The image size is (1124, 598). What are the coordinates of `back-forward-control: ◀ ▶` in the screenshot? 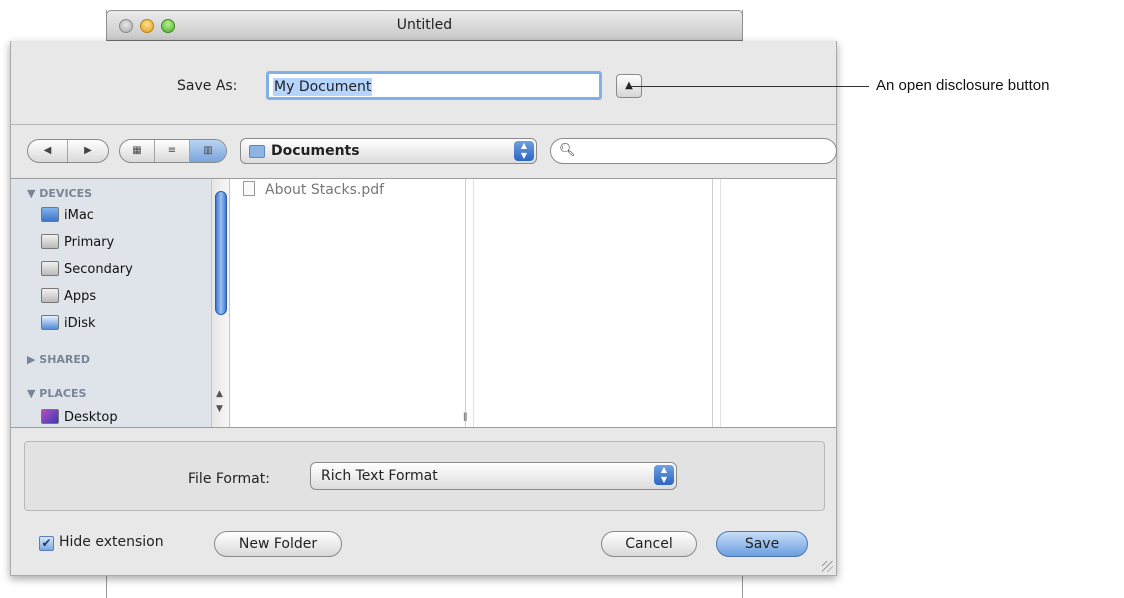 It's located at (68, 151).